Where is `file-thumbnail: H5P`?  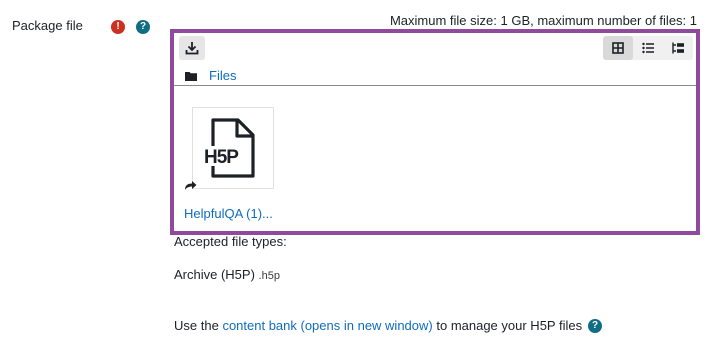
file-thumbnail: H5P is located at coordinates (233, 148).